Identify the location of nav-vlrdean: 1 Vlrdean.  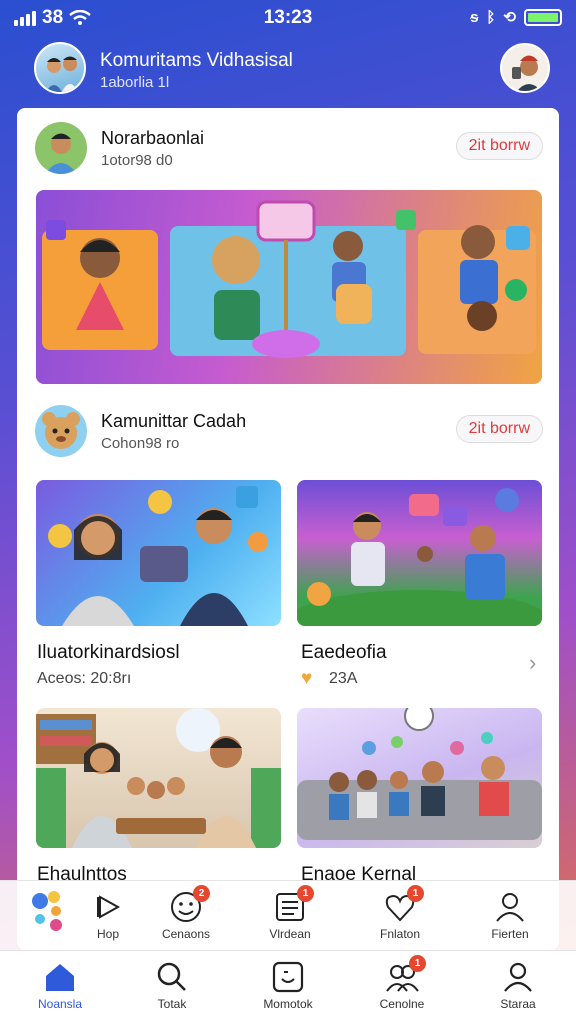
(290, 911).